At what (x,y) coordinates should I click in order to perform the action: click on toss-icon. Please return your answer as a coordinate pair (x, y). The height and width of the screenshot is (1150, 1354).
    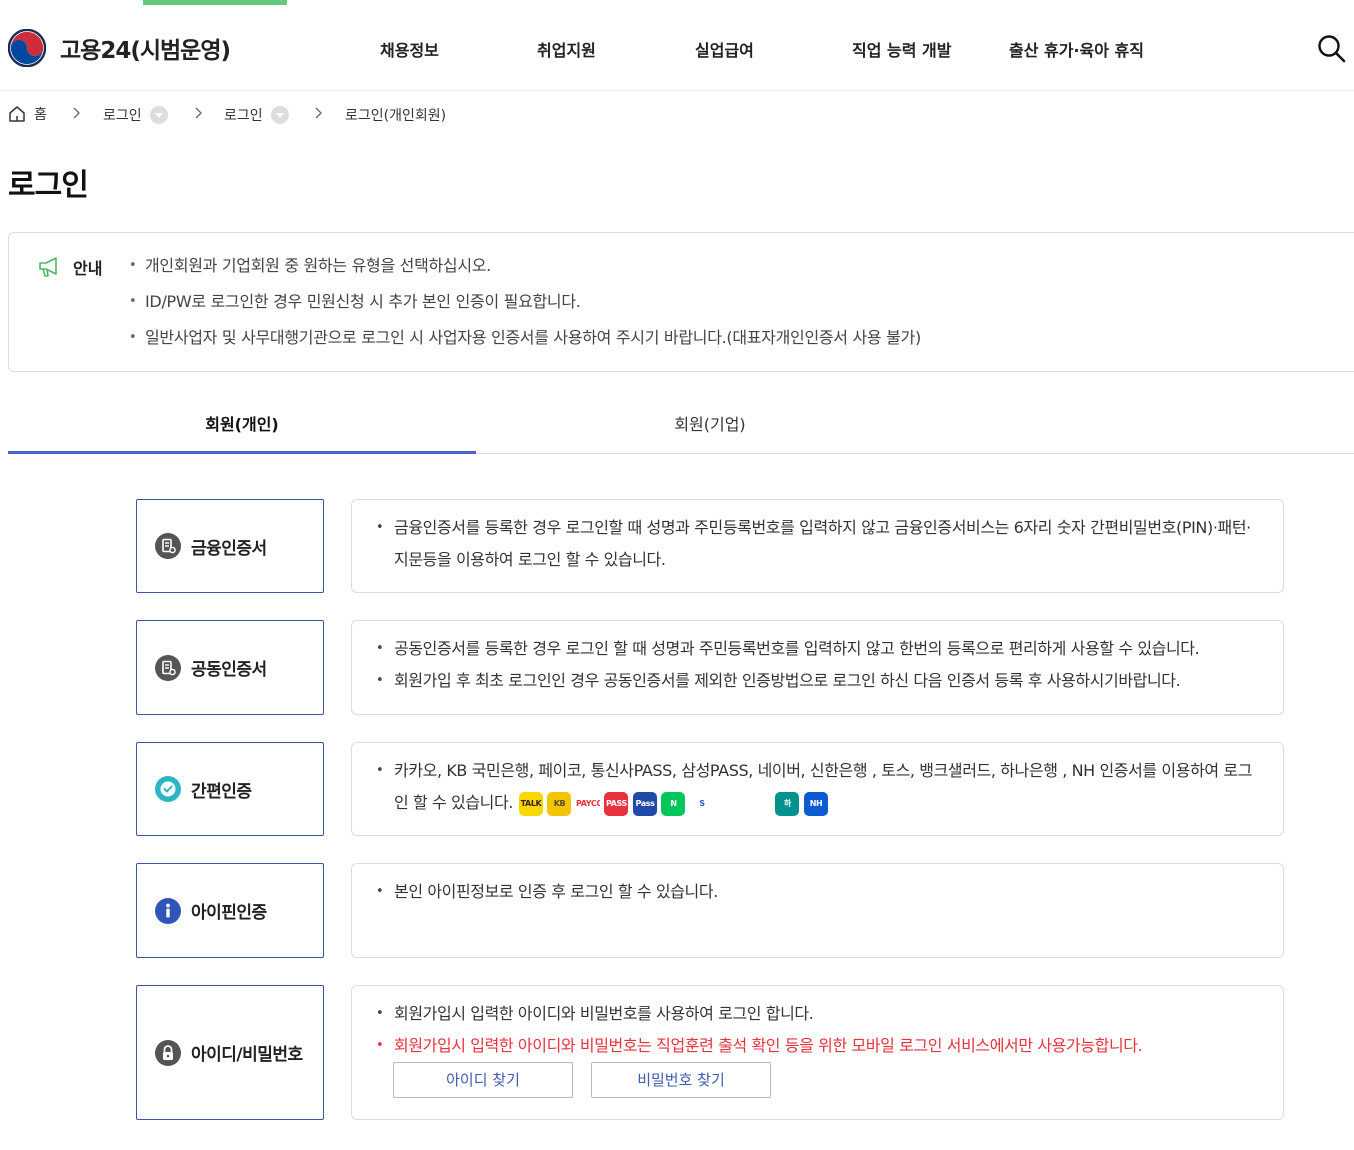
    Looking at the image, I should click on (730, 803).